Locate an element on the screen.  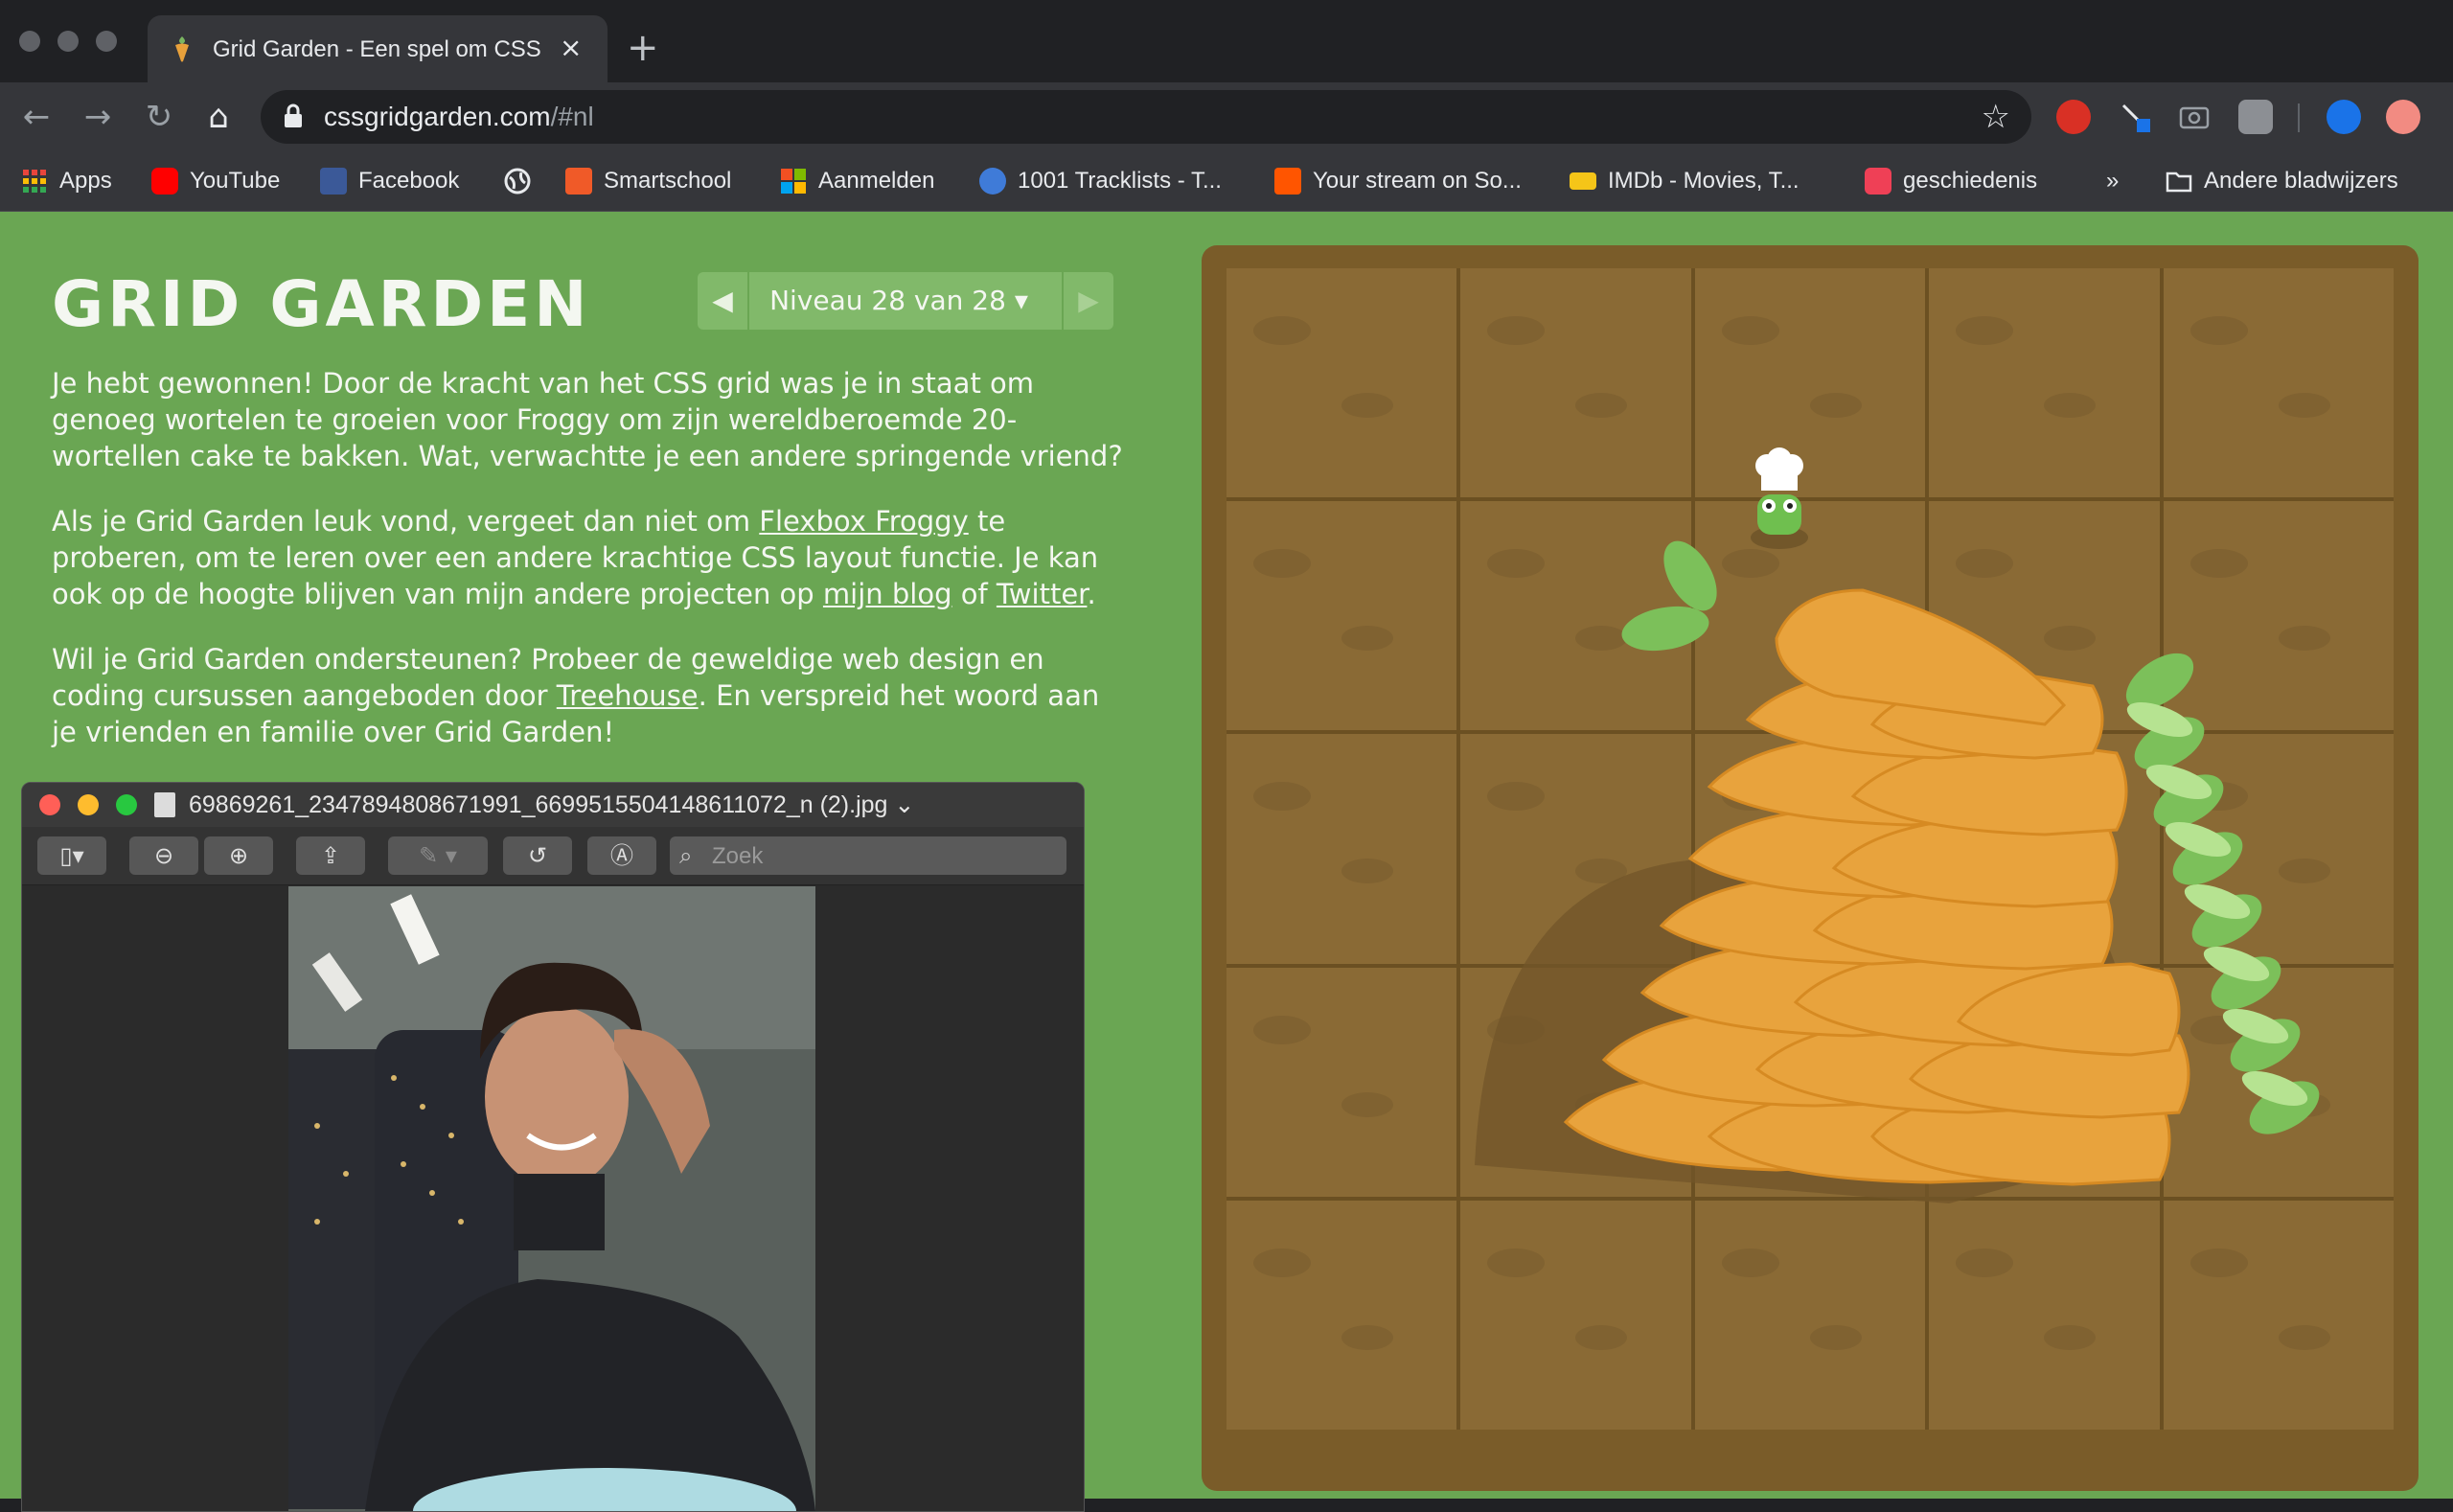
bookmark-apps: Apps is located at coordinates (67, 181).